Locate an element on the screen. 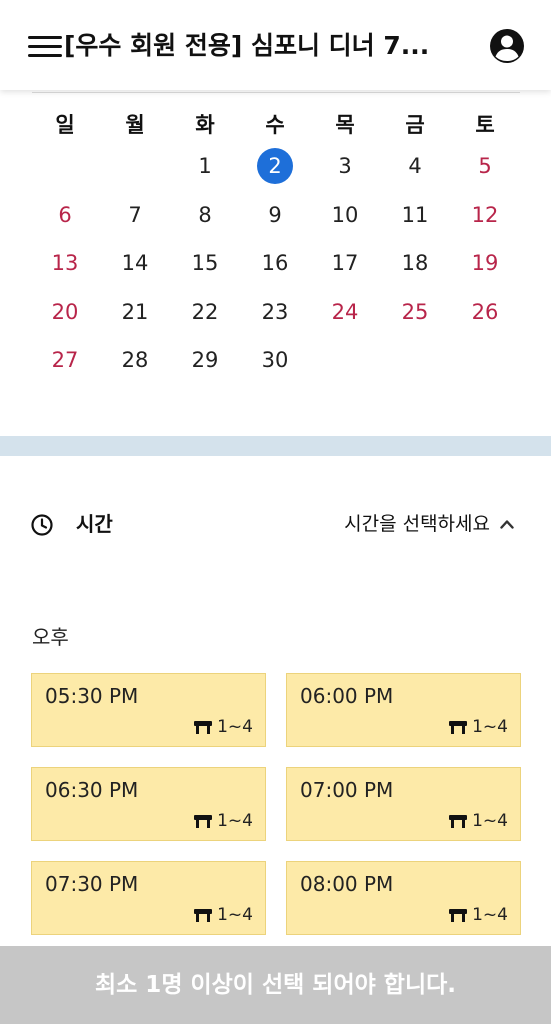 This screenshot has width=551, height=1024. calendar-day: 20 is located at coordinates (65, 312).